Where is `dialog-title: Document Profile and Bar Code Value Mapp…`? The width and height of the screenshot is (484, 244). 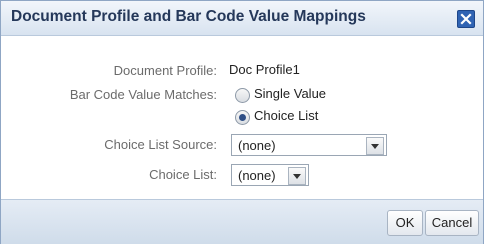 dialog-title: Document Profile and Bar Code Value Mapp… is located at coordinates (188, 16).